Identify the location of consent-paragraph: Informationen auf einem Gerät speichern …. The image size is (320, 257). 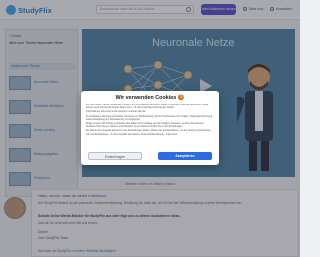
(116, 112).